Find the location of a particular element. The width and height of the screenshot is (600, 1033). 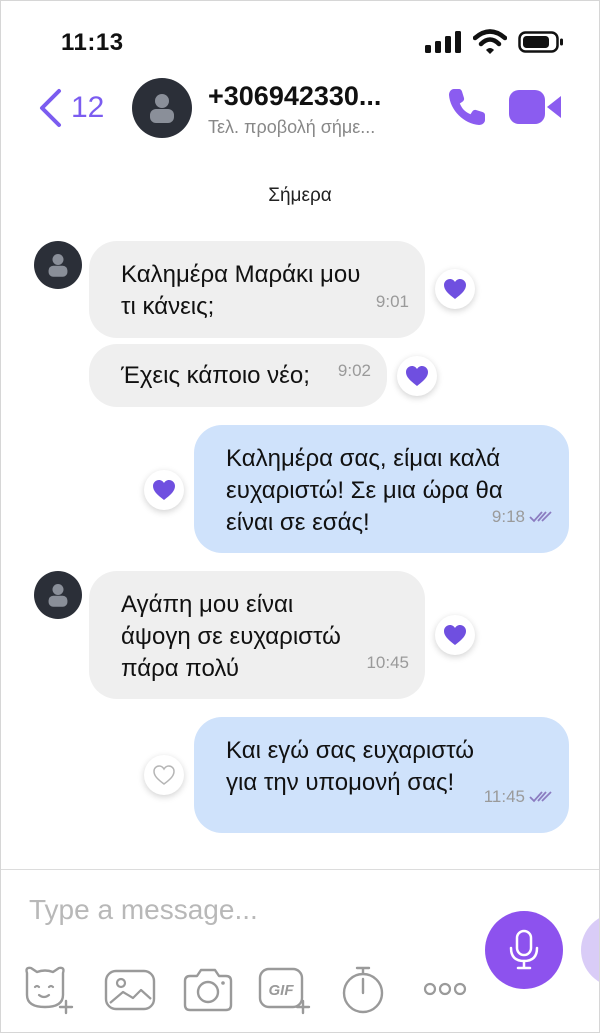

message-time: 10:45 is located at coordinates (387, 662).